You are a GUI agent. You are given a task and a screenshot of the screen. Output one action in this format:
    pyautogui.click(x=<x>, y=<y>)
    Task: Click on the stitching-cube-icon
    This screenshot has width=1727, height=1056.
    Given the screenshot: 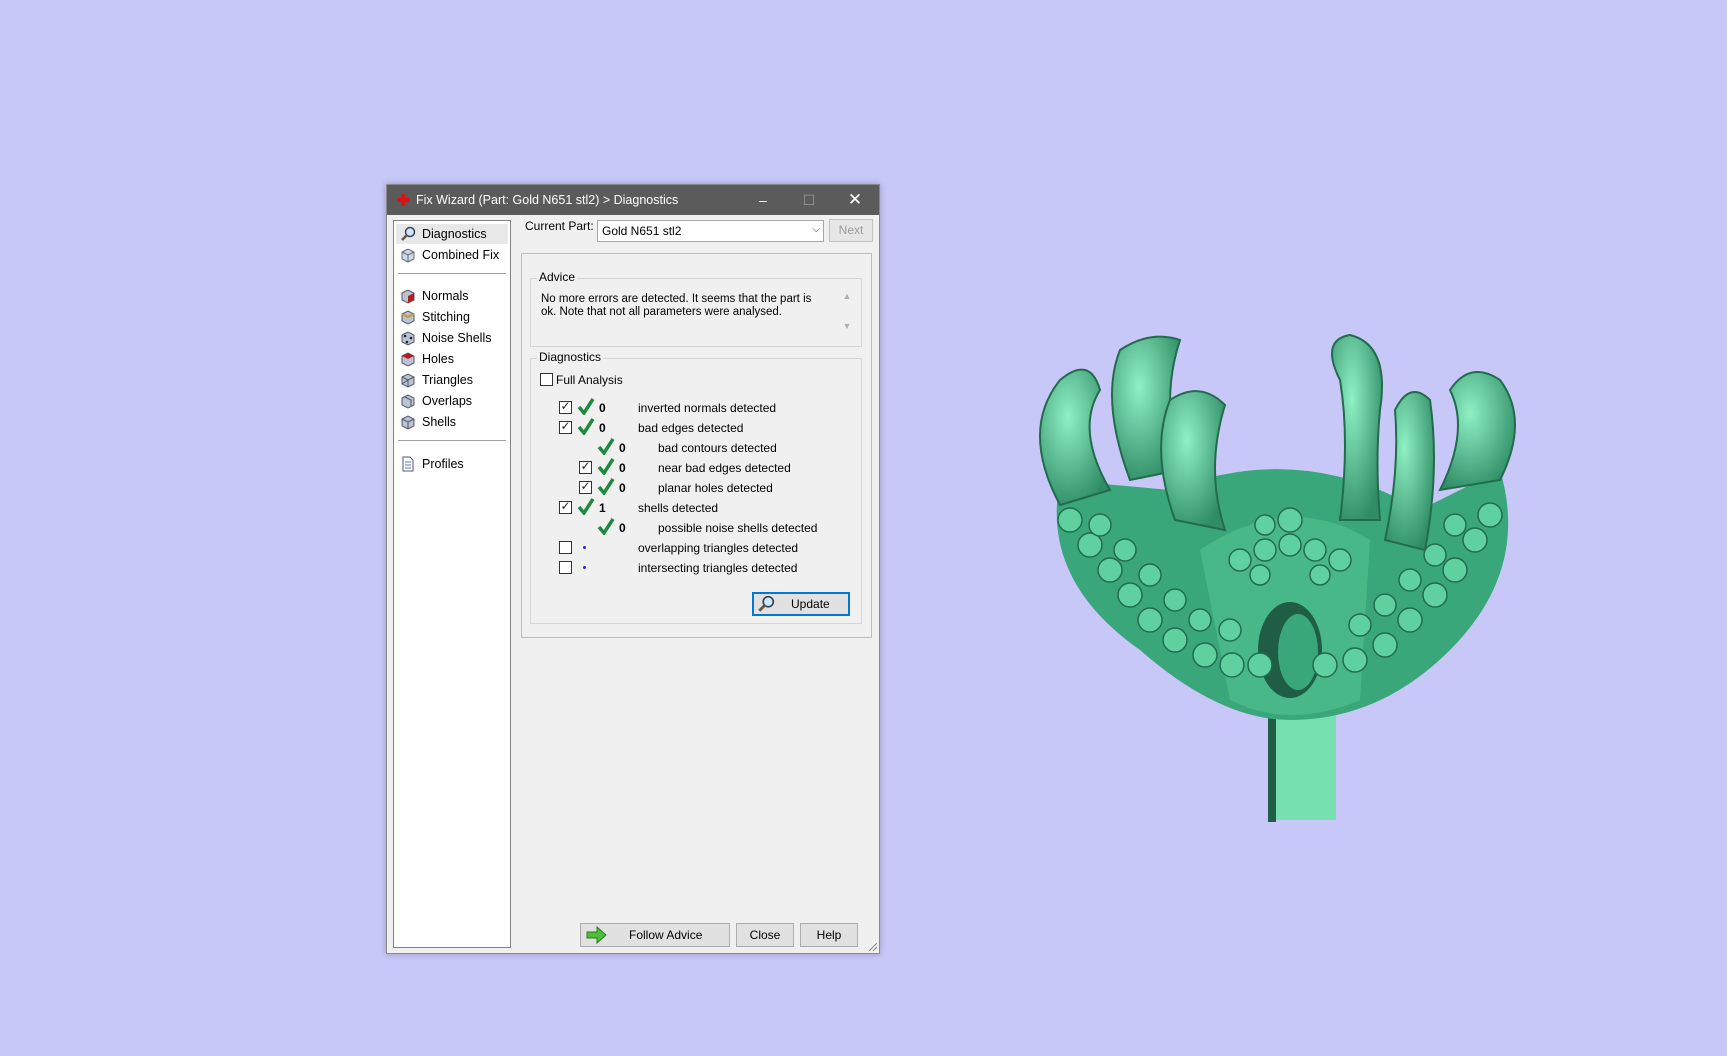 What is the action you would take?
    pyautogui.click(x=408, y=317)
    